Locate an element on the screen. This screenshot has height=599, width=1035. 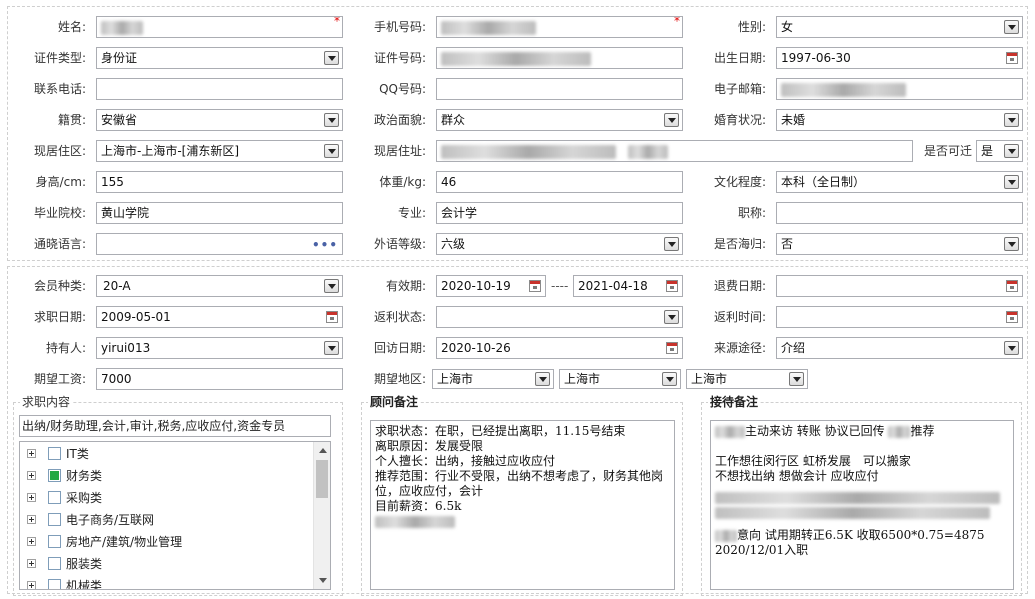
tree-item: 财务类 is located at coordinates (167, 476).